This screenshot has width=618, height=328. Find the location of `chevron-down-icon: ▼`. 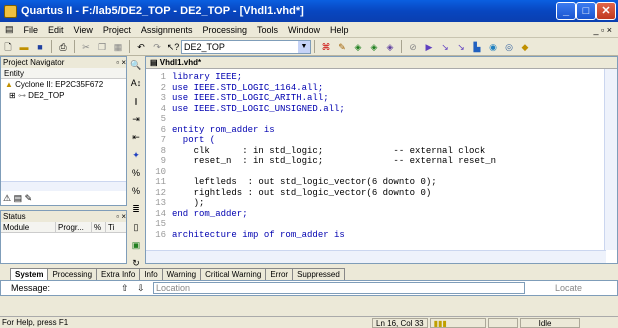

chevron-down-icon: ▼ is located at coordinates (304, 46).